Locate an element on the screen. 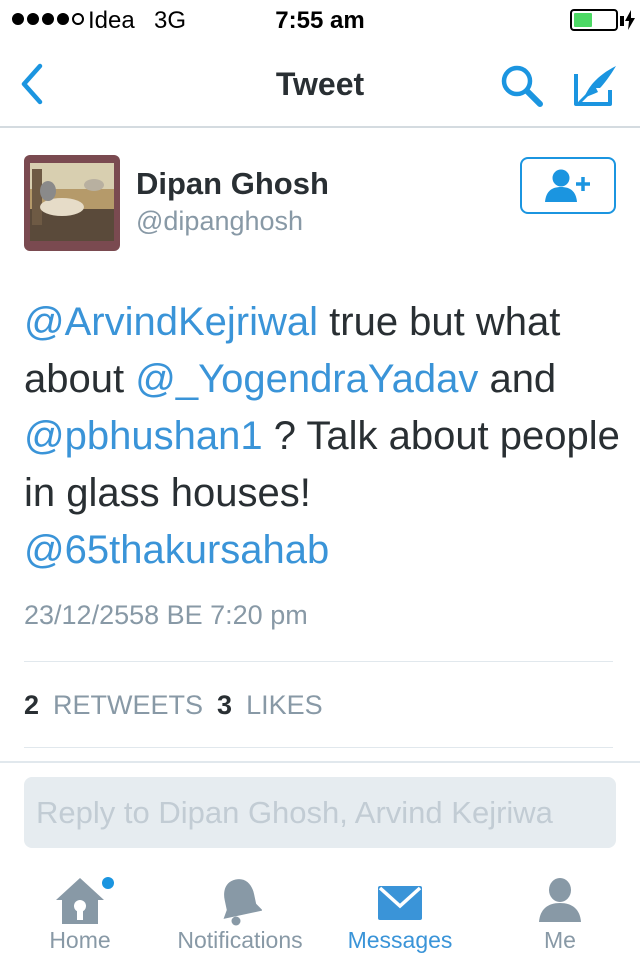 Image resolution: width=640 pixels, height=960 pixels. tab-home: Home is located at coordinates (80, 915).